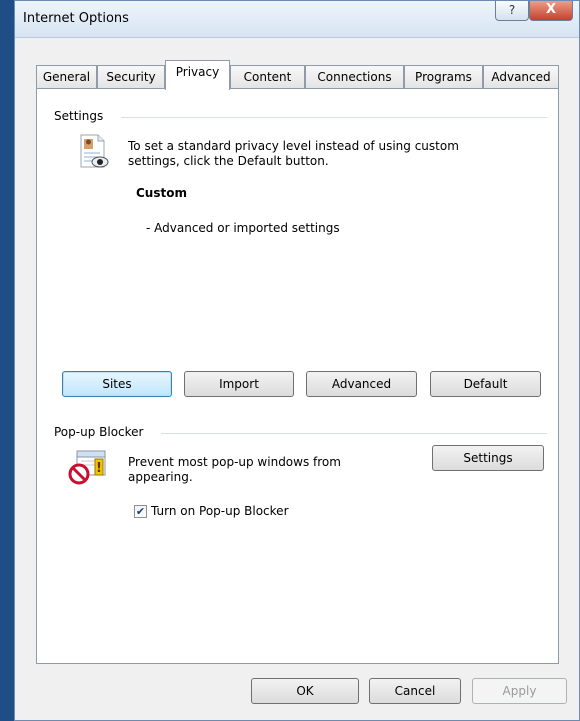  Describe the element at coordinates (443, 77) in the screenshot. I see `tab-programs: Programs` at that location.